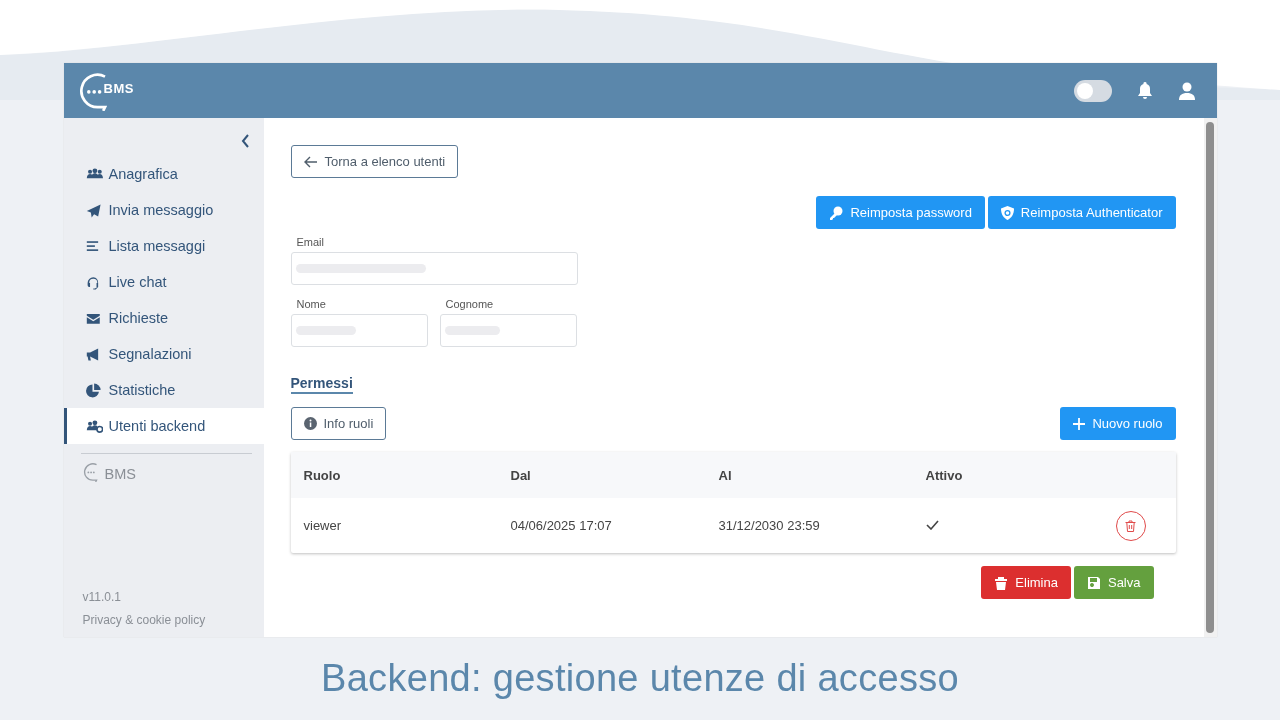  I want to click on column-header: Ruolo, so click(322, 475).